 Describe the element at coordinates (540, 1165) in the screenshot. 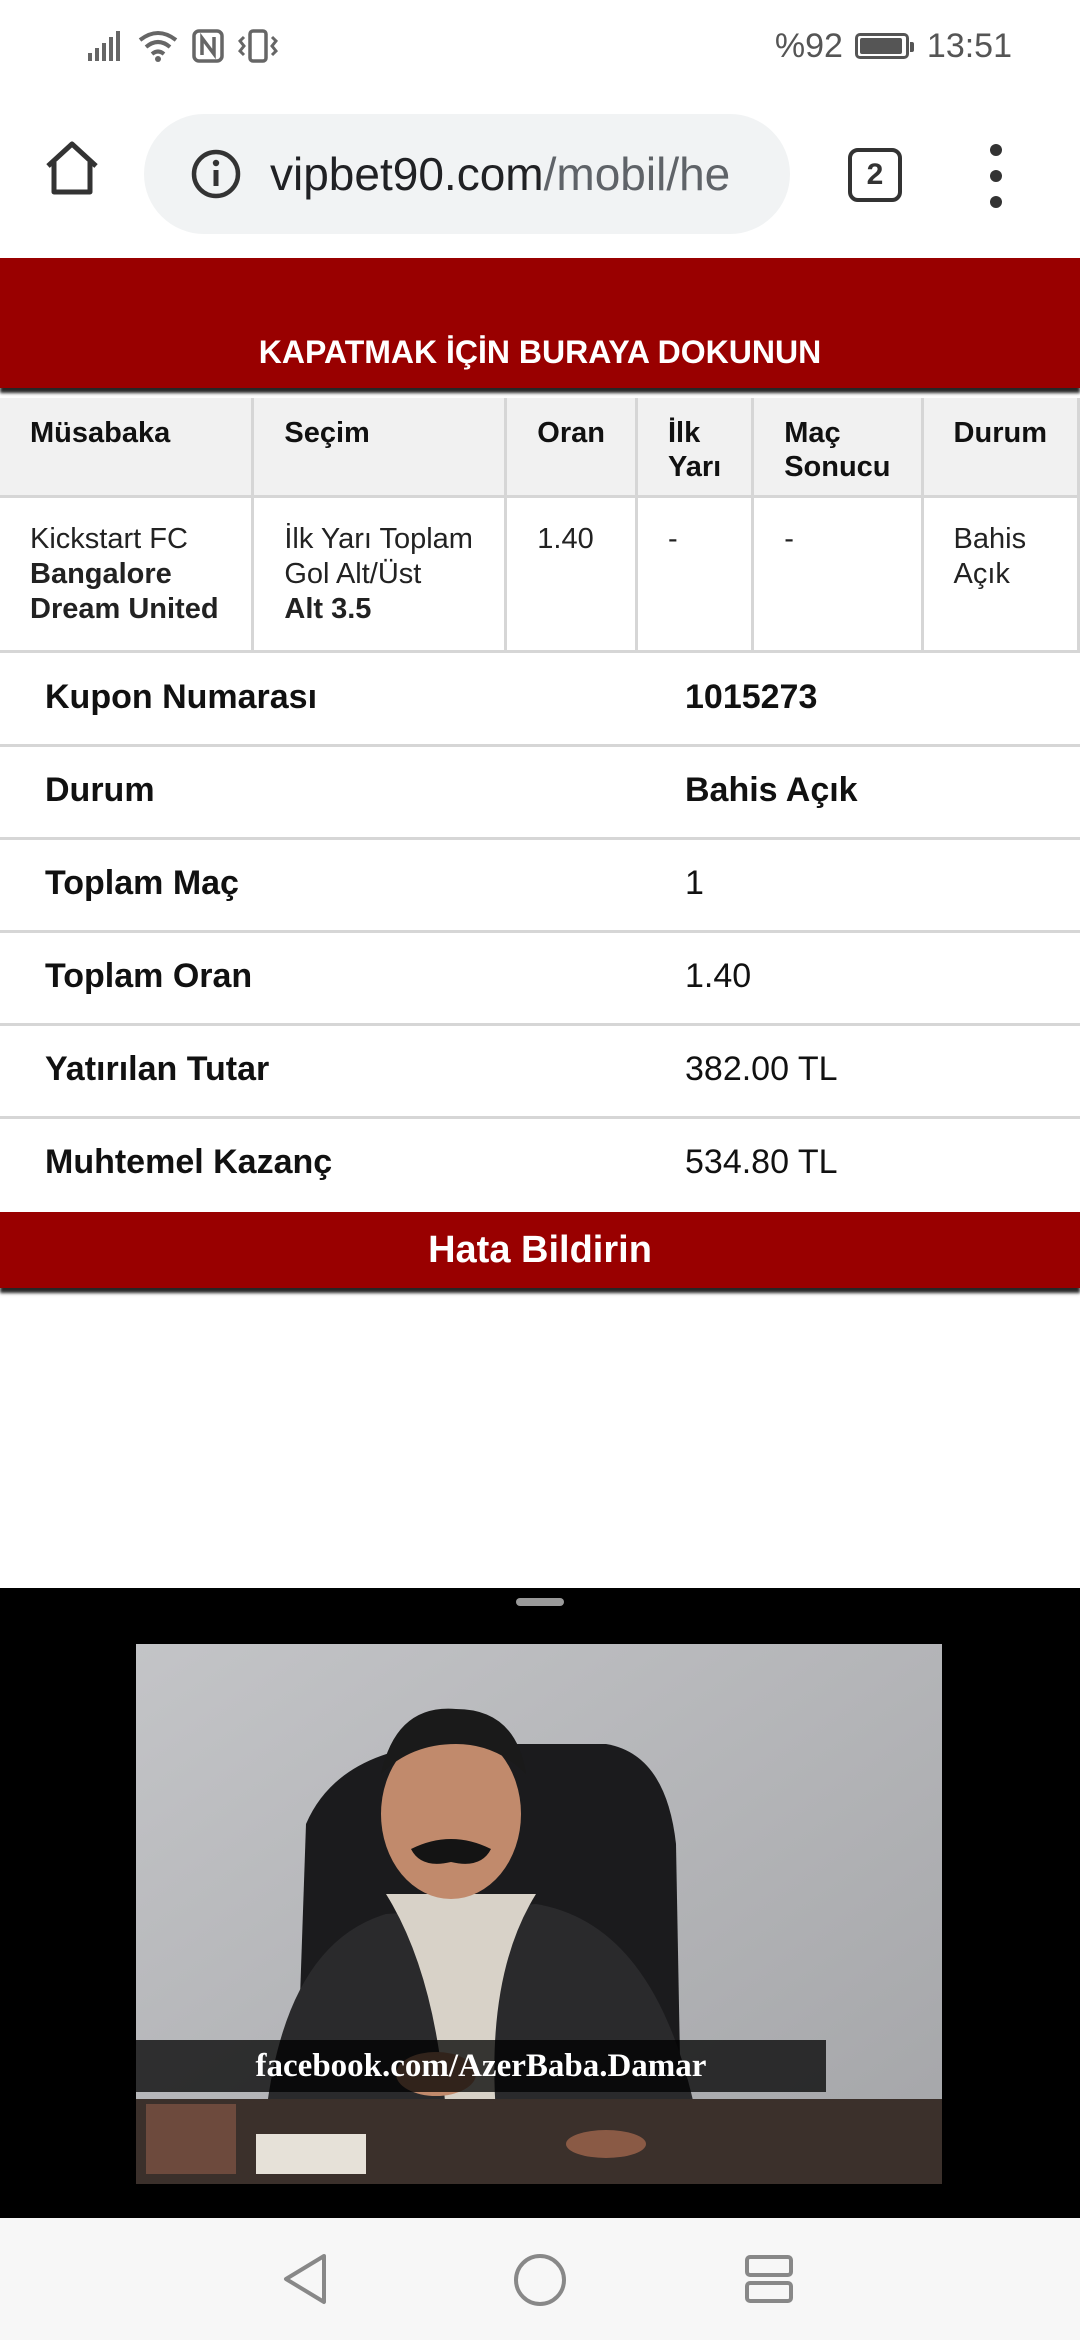

I see `summary-row-kazanc: Muhtemel Kazanç 534.80 TL` at that location.